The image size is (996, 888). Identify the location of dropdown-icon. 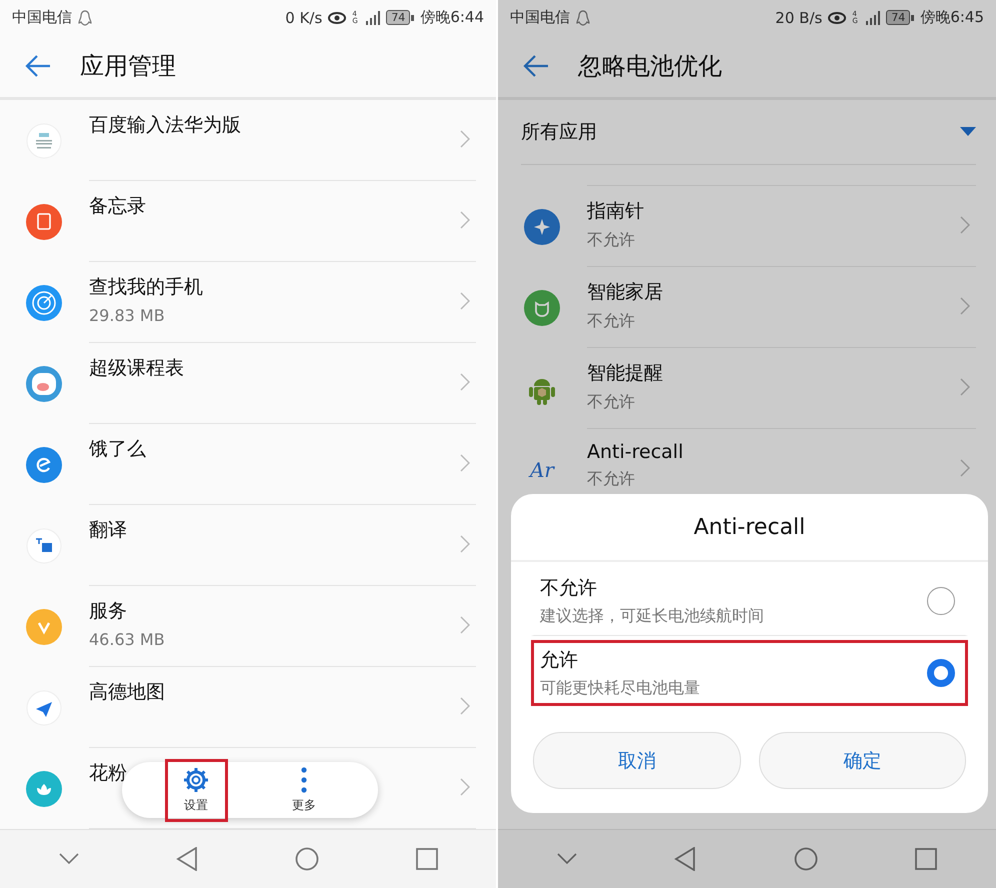
(968, 132).